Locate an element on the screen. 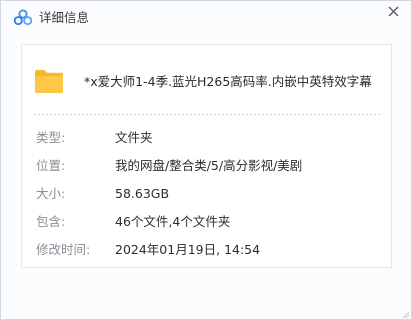 The image size is (412, 320). detail-row-contains: 包含: 46个文件,4个文件夹 is located at coordinates (206, 222).